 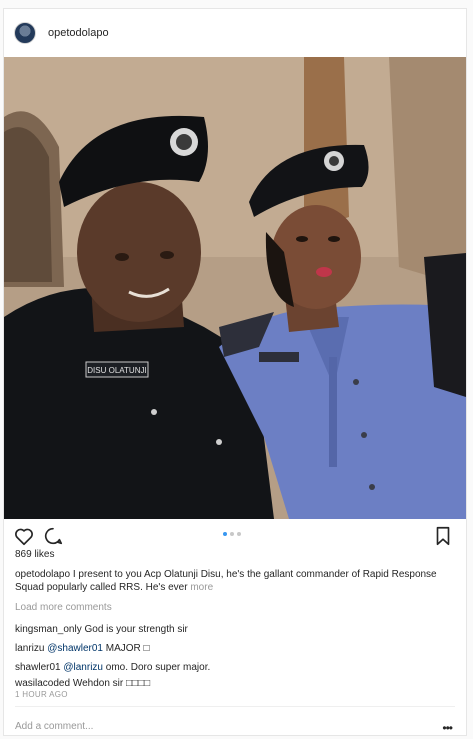 What do you see at coordinates (235, 33) in the screenshot?
I see `post-header: opetodolapo` at bounding box center [235, 33].